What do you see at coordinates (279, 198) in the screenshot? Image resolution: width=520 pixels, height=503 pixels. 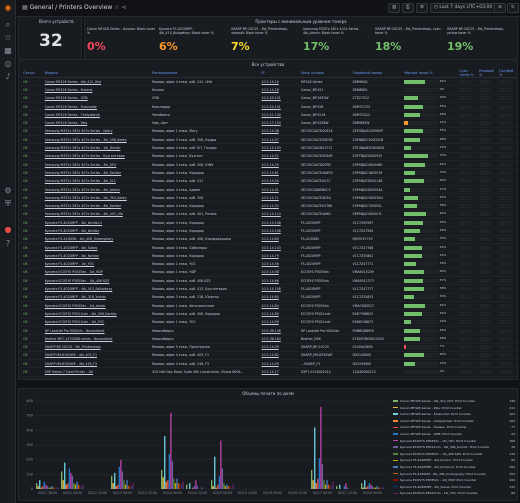 I see `cell-ip: 10.5.14.71` at bounding box center [279, 198].